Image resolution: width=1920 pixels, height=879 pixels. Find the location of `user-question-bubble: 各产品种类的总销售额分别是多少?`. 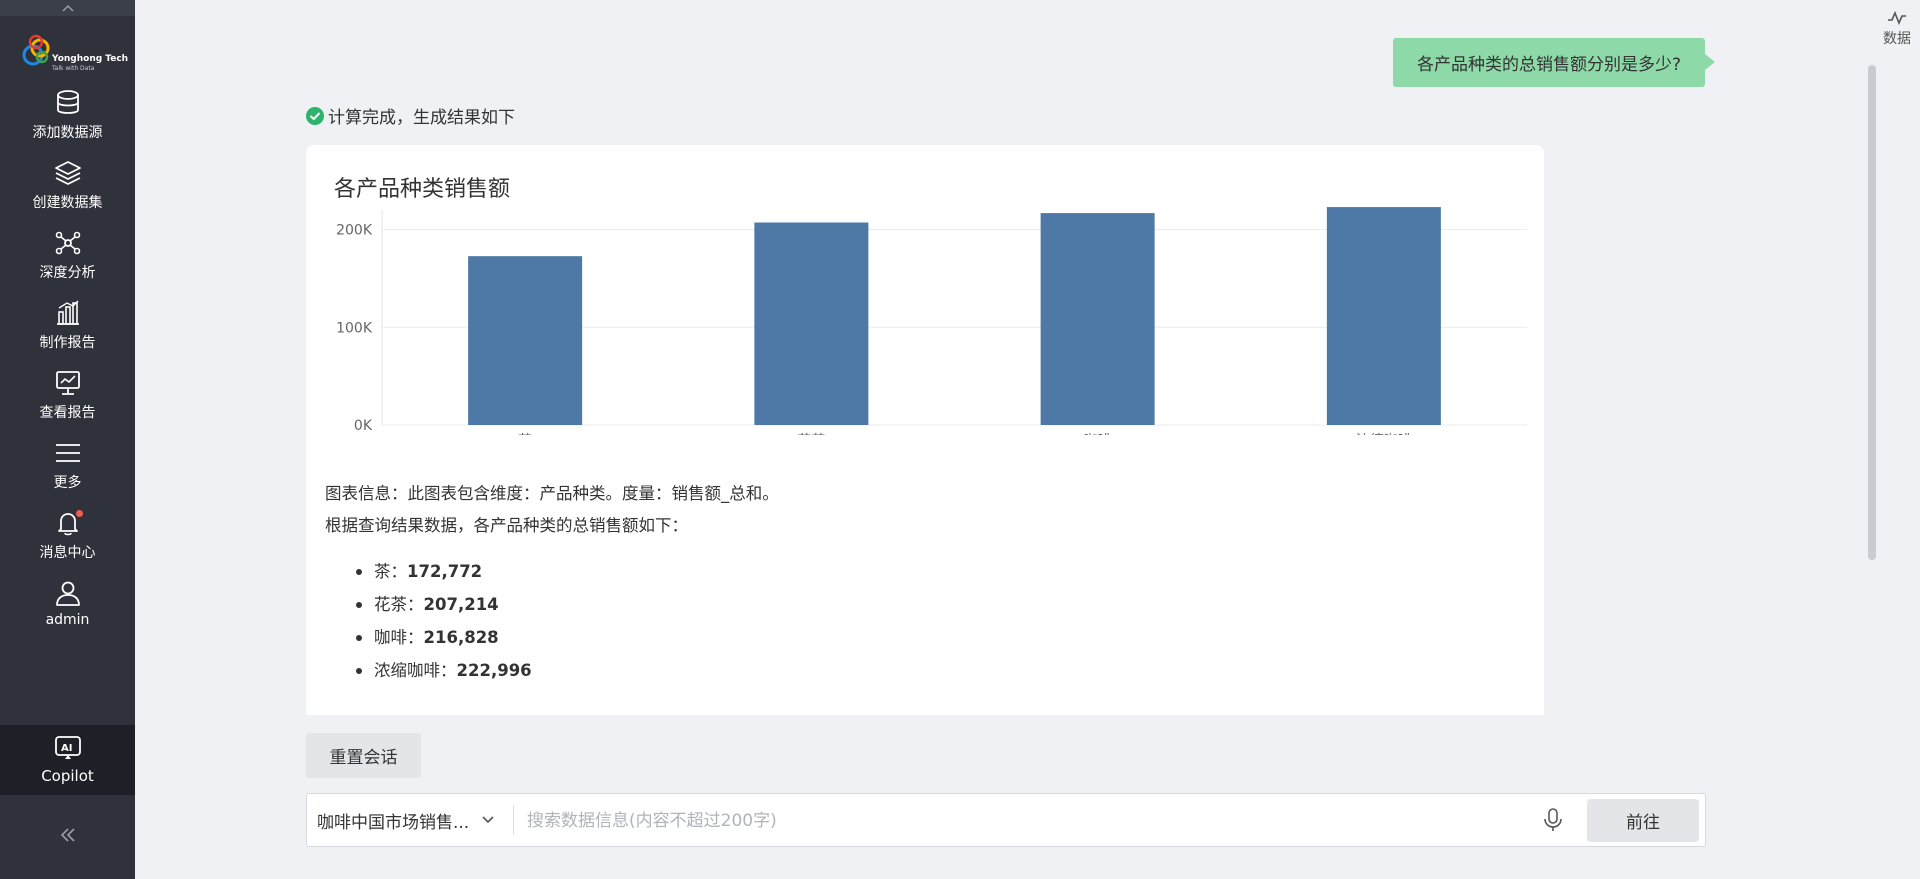

user-question-bubble: 各产品种类的总销售额分别是多少? is located at coordinates (1554, 62).